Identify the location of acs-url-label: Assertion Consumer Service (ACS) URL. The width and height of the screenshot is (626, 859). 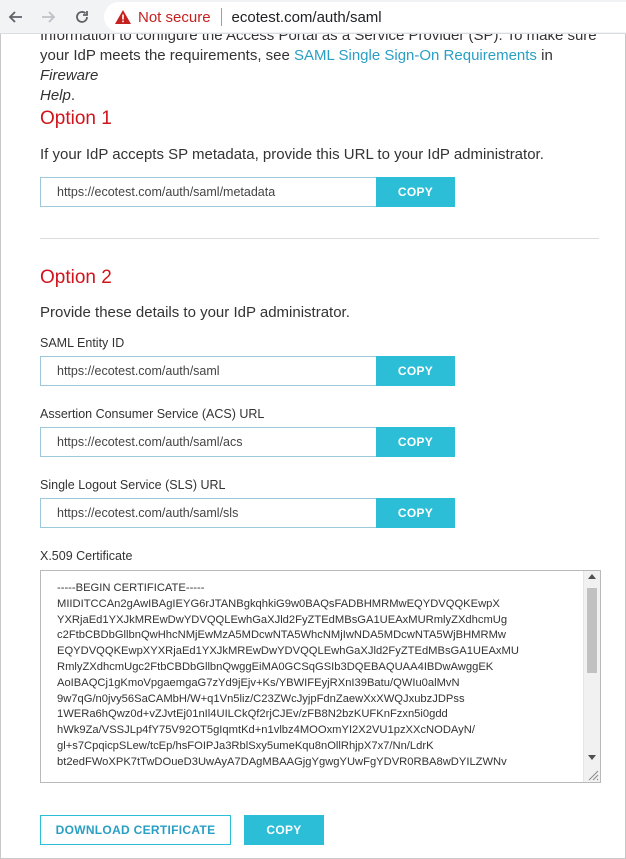
(152, 414).